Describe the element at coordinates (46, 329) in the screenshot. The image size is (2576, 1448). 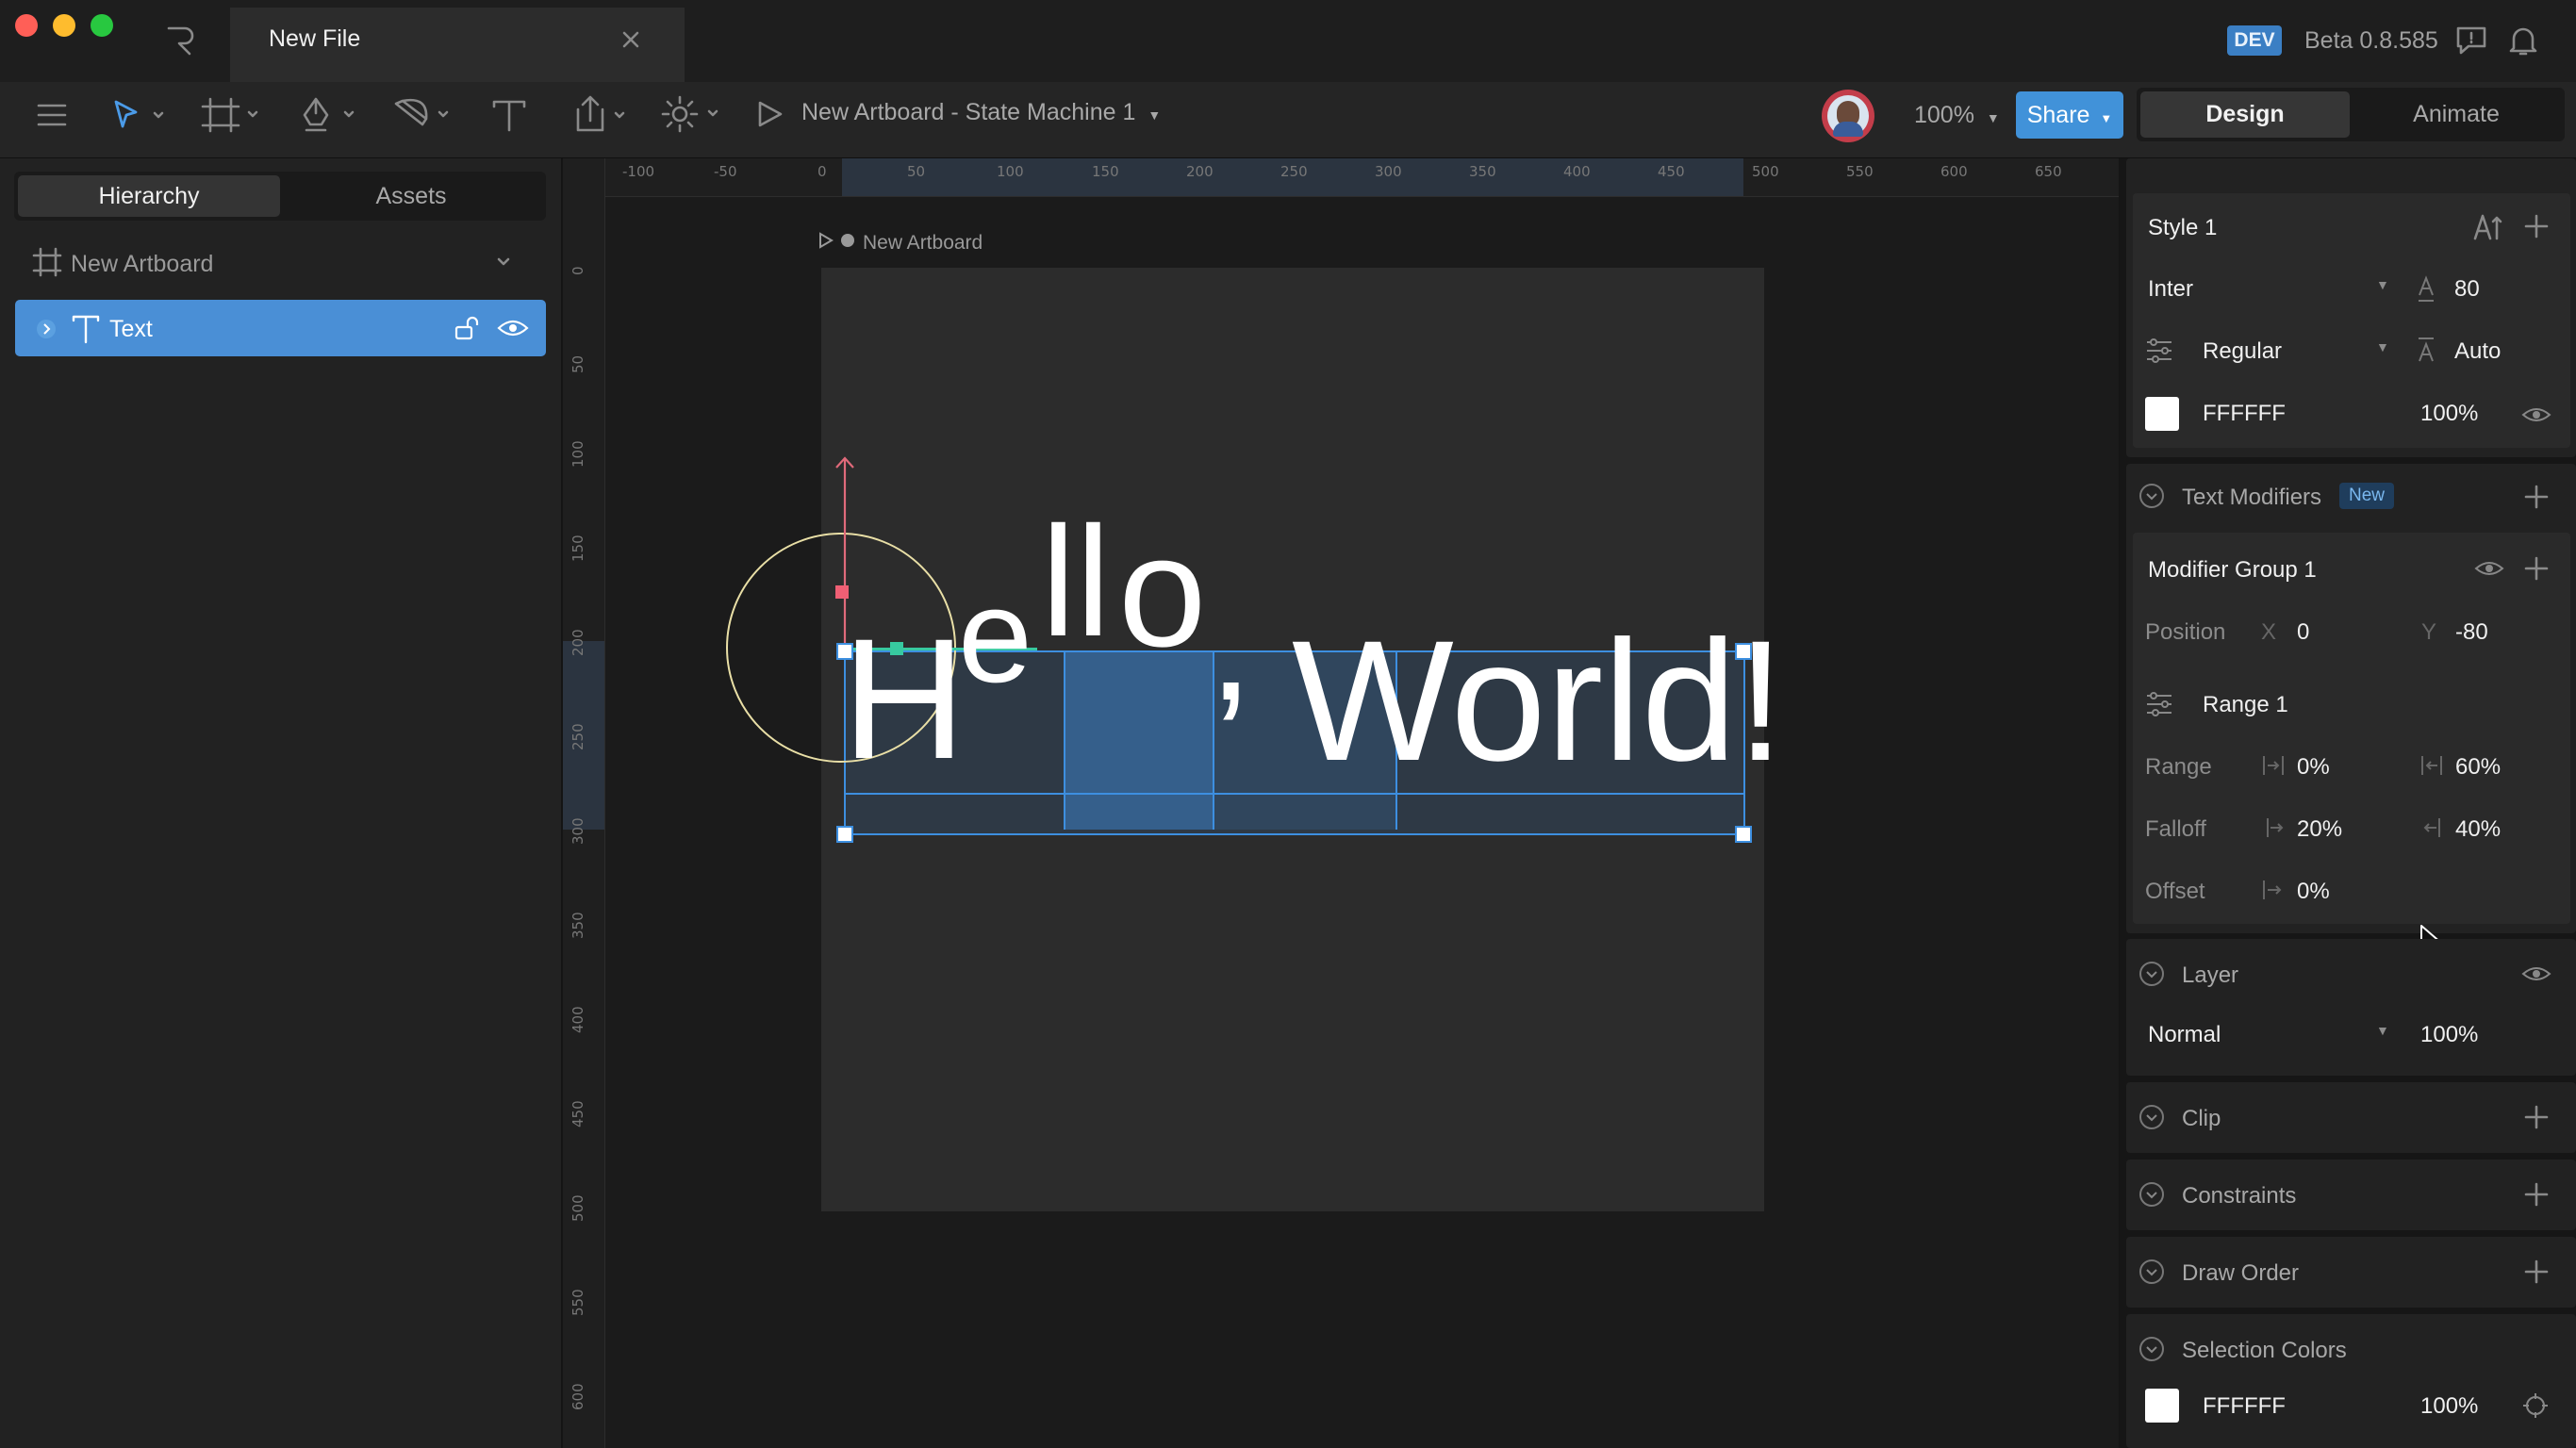
I see `expand-chevron-icon` at that location.